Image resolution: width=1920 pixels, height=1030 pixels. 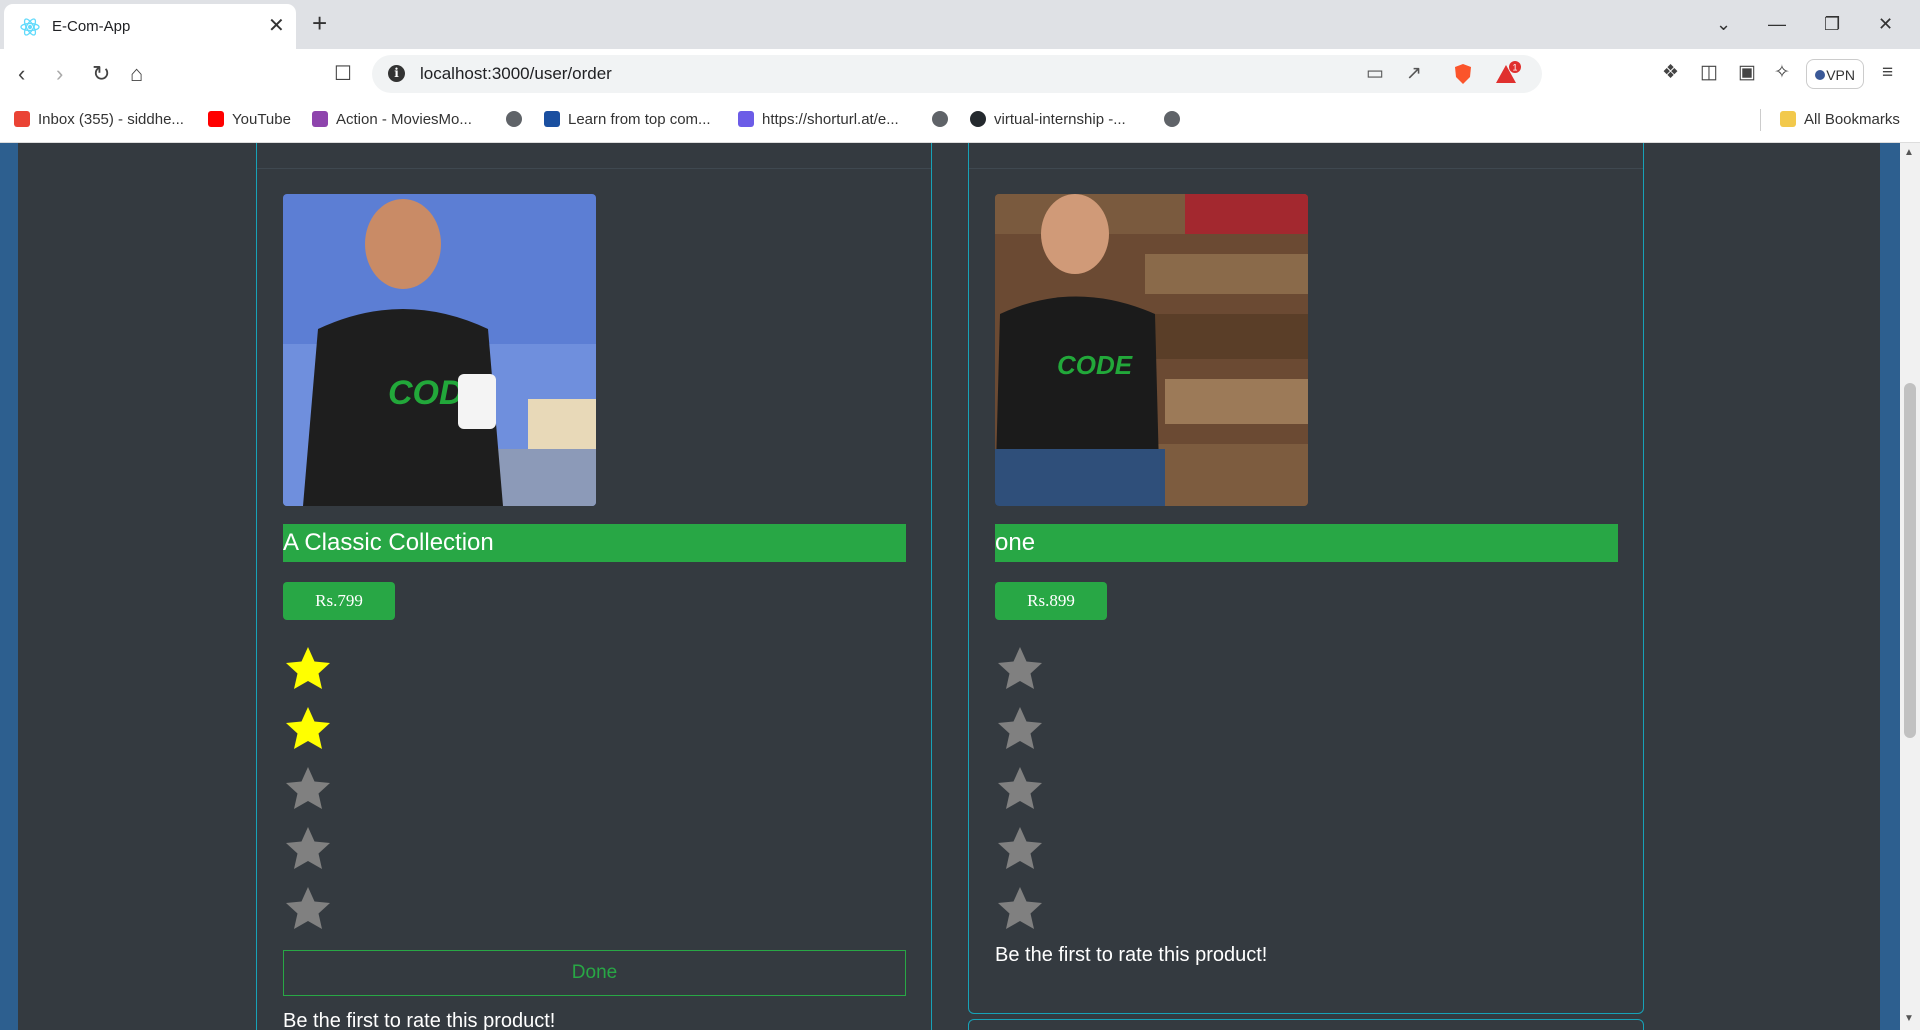 What do you see at coordinates (396, 73) in the screenshot?
I see `site-info-icon: i` at bounding box center [396, 73].